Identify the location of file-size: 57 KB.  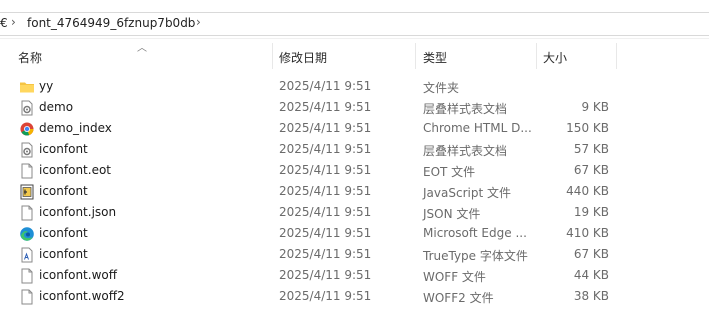
(591, 149).